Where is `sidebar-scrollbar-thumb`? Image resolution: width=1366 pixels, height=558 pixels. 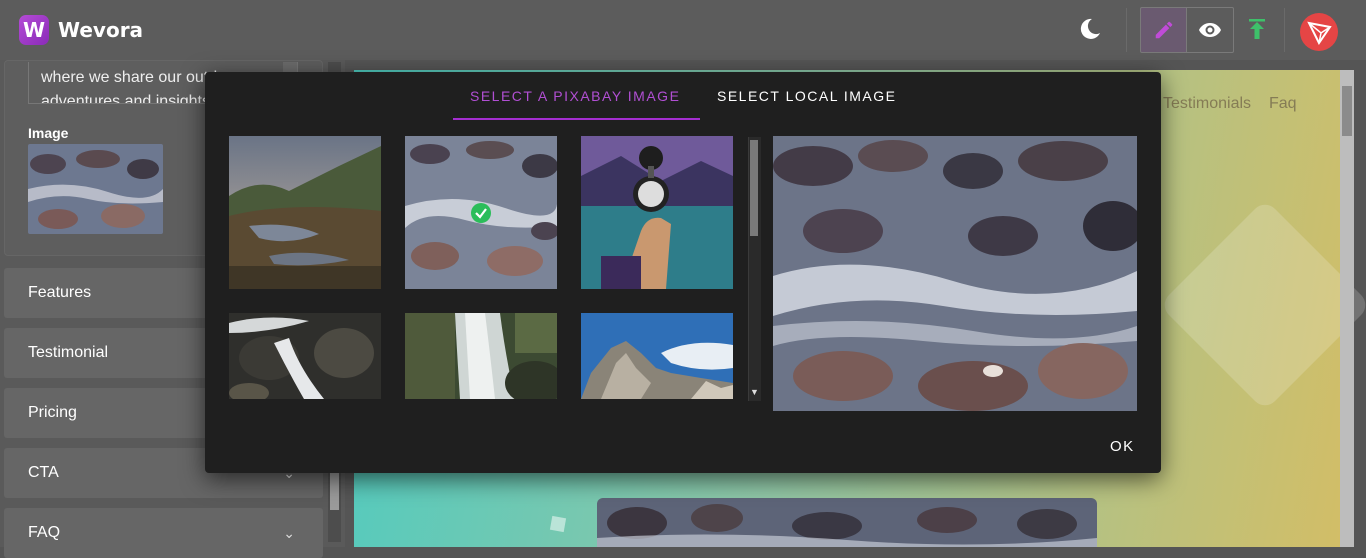
sidebar-scrollbar-thumb is located at coordinates (334, 490).